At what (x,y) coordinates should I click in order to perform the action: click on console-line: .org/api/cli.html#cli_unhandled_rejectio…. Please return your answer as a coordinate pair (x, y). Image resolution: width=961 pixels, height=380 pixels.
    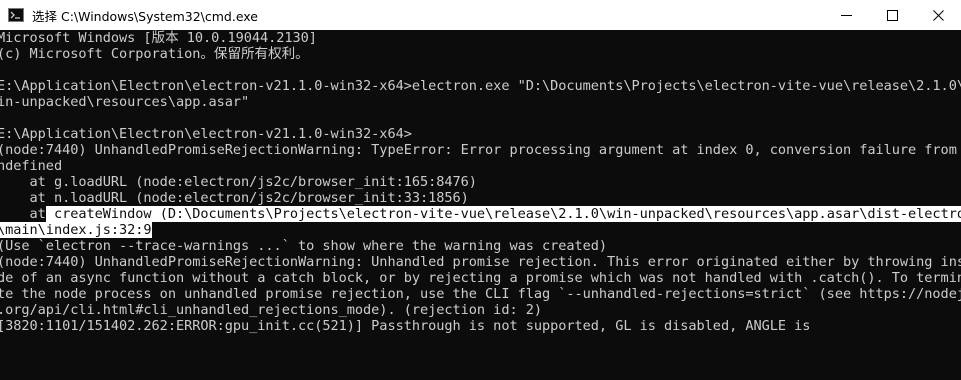
    Looking at the image, I should click on (271, 310).